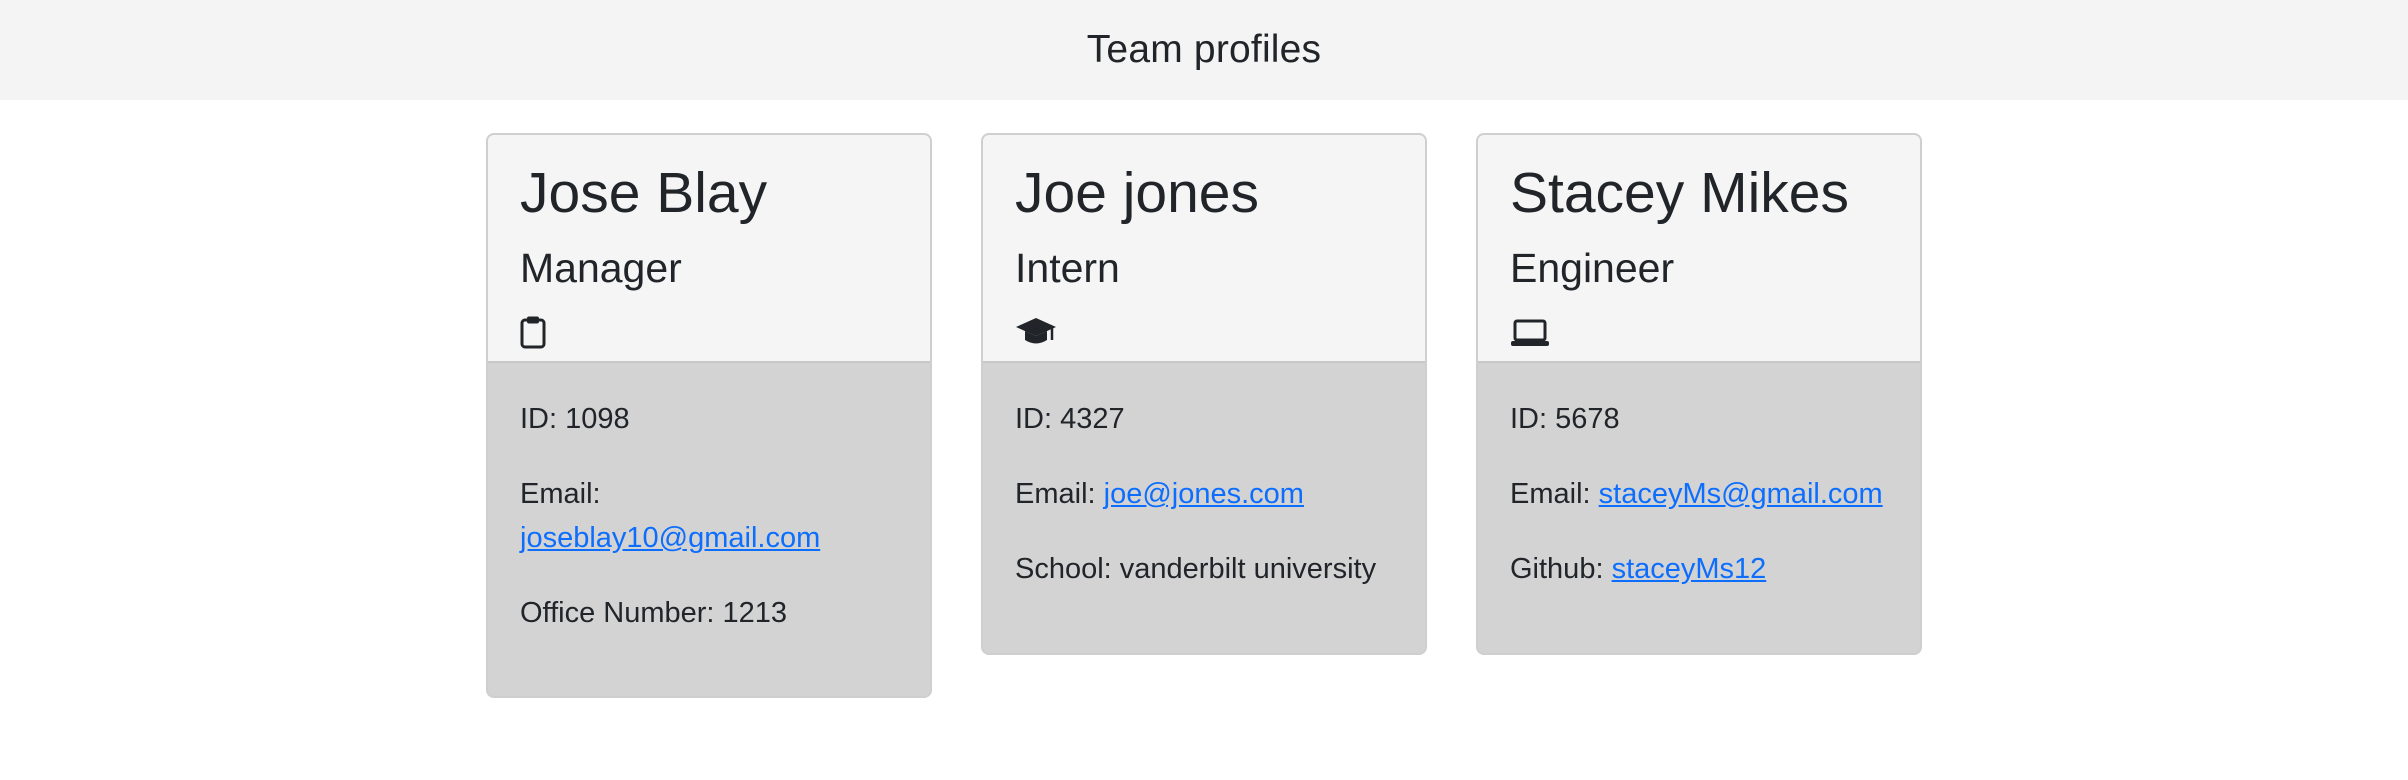  Describe the element at coordinates (1204, 249) in the screenshot. I see `card-header: Joe jones Intern` at that location.